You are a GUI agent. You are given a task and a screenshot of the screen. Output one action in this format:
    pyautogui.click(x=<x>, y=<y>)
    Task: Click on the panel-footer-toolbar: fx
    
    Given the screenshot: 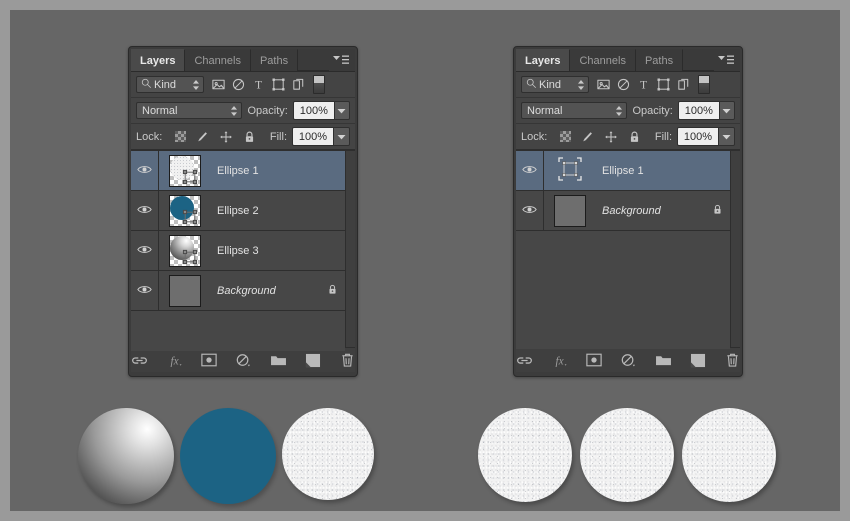 What is the action you would take?
    pyautogui.click(x=628, y=359)
    